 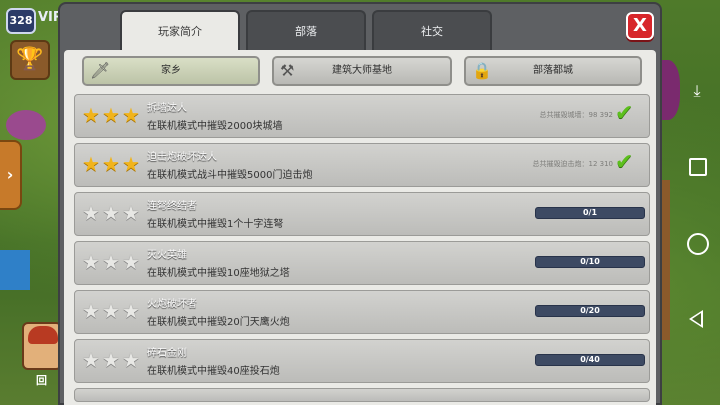 I want to click on achievement-row: ★ ★ ★ 碎石金刚 在联机模式中摧毁40座投石炮 0/40, so click(x=362, y=361).